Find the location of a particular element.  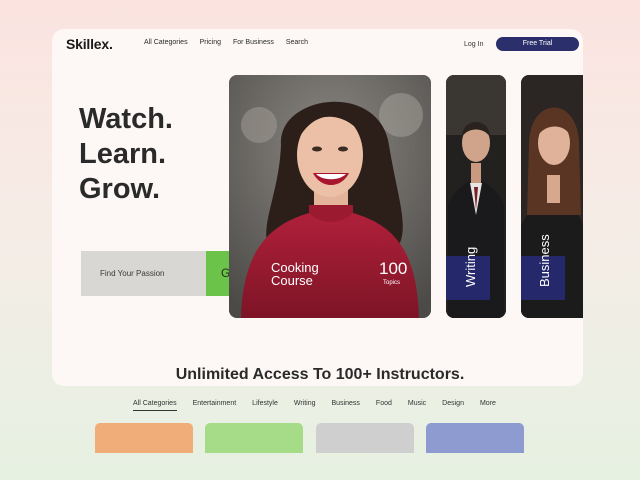

free-trial-button: Free Trial is located at coordinates (537, 44).